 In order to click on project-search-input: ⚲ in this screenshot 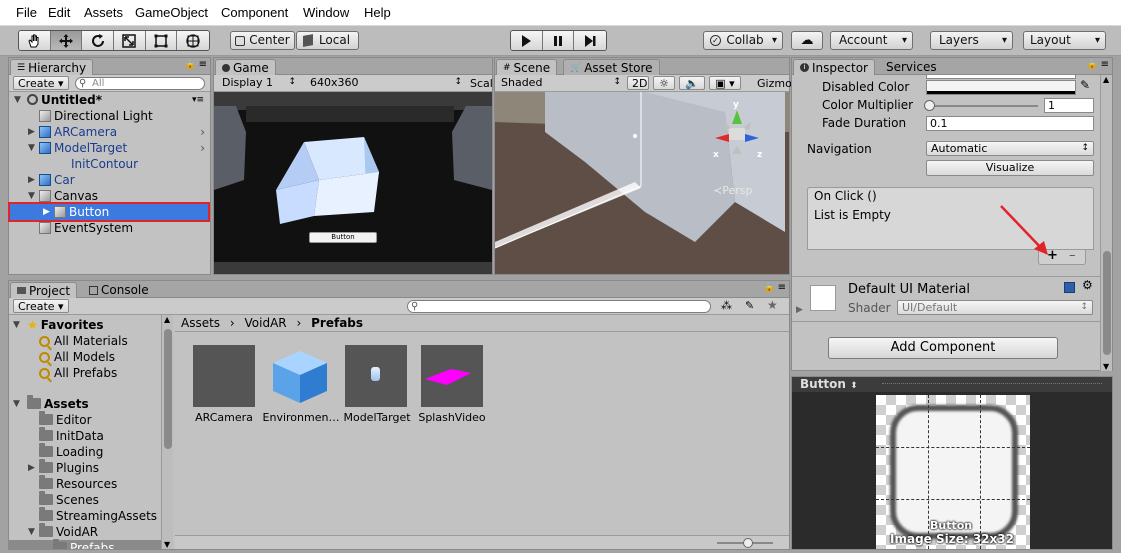, I will do `click(559, 306)`.